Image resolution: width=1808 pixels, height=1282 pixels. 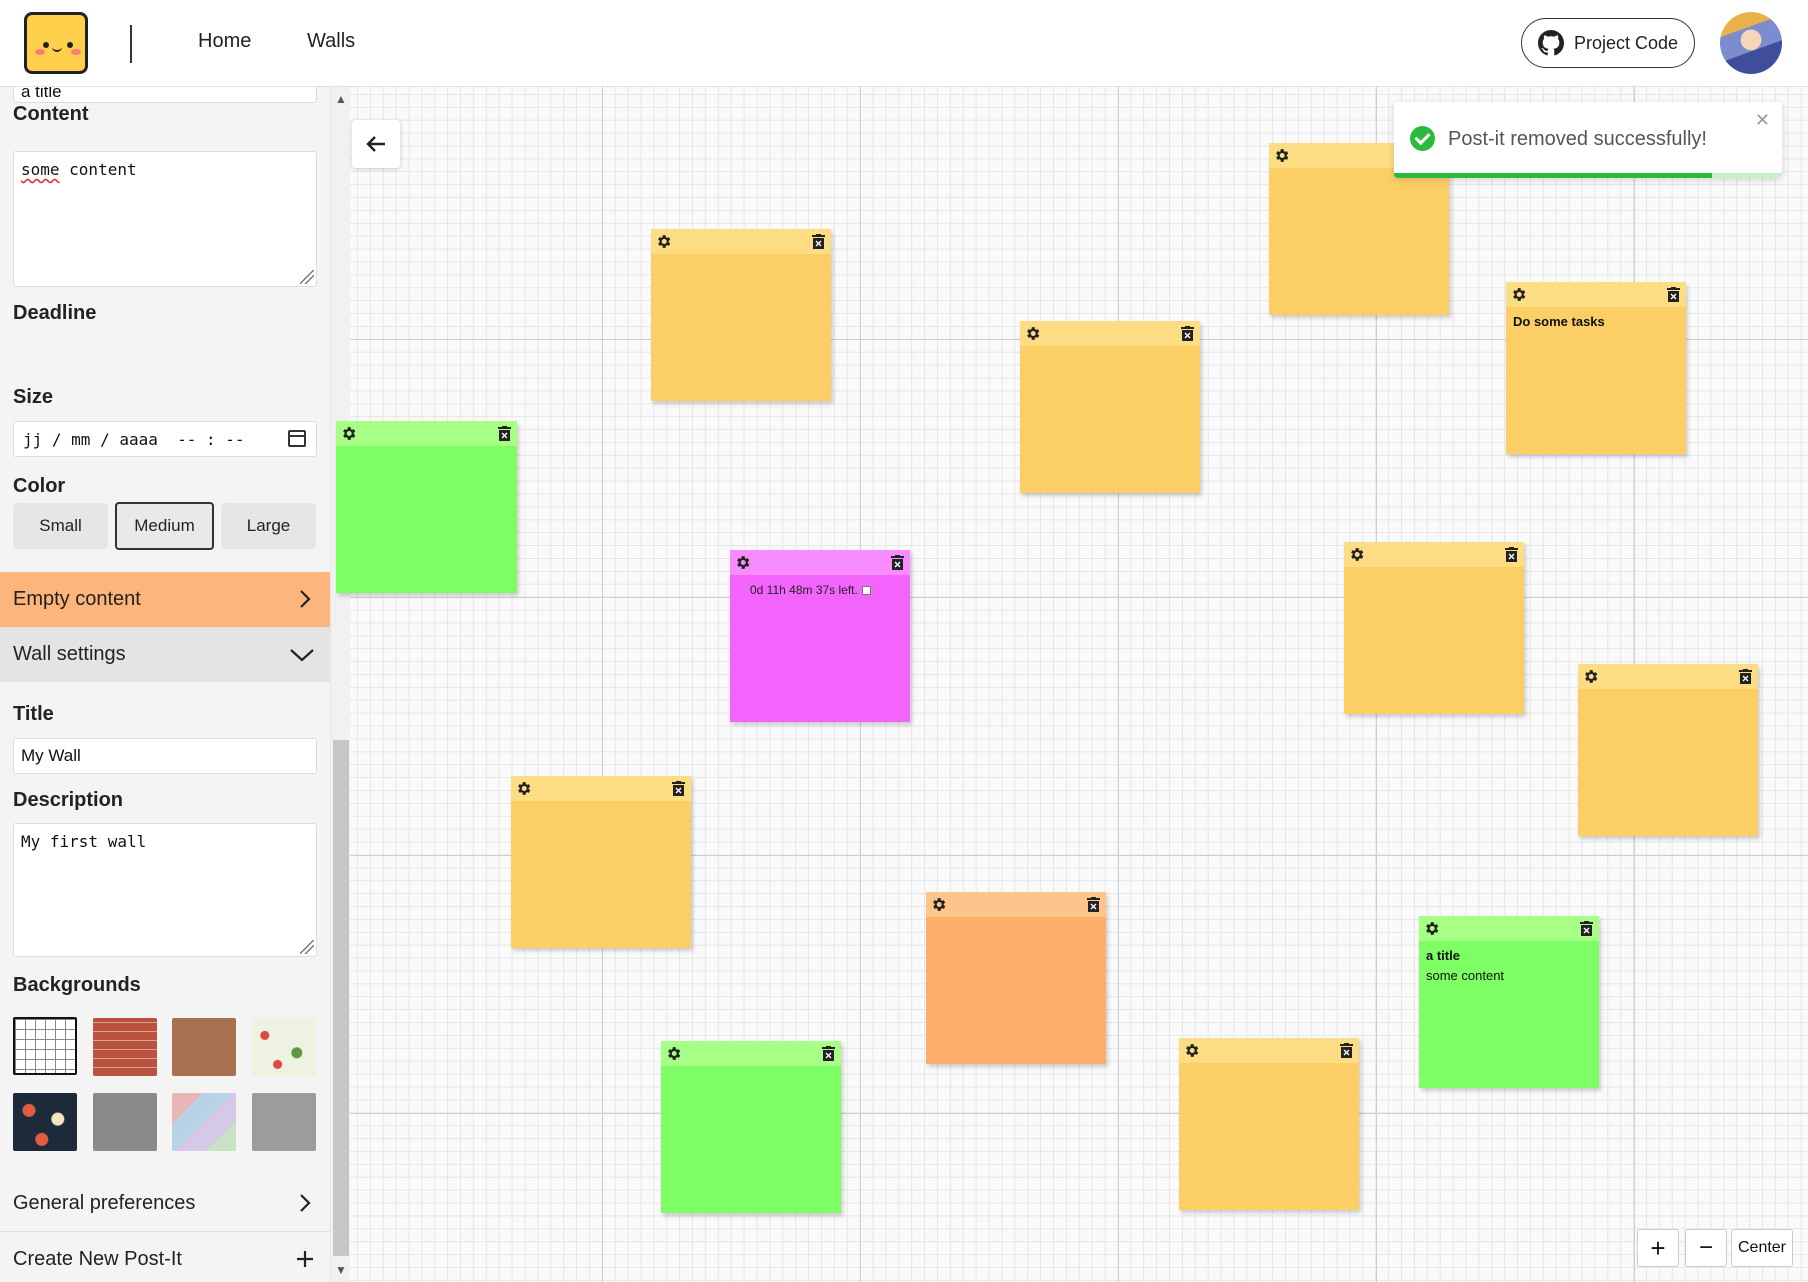 What do you see at coordinates (55, 313) in the screenshot?
I see `deadline-label: Deadline` at bounding box center [55, 313].